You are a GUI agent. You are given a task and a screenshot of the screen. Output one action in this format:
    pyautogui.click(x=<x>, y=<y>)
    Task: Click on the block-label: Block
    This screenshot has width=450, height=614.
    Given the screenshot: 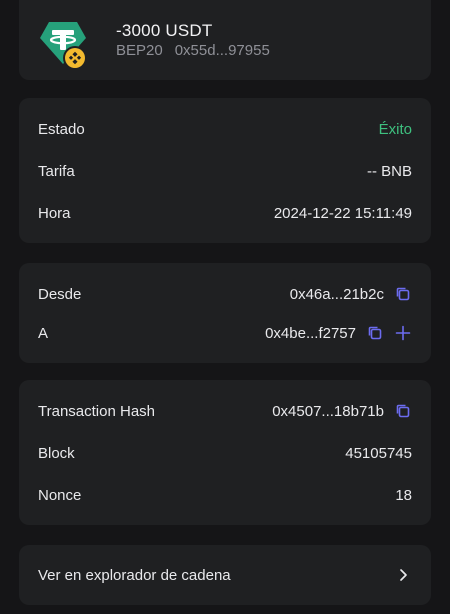 What is the action you would take?
    pyautogui.click(x=56, y=453)
    